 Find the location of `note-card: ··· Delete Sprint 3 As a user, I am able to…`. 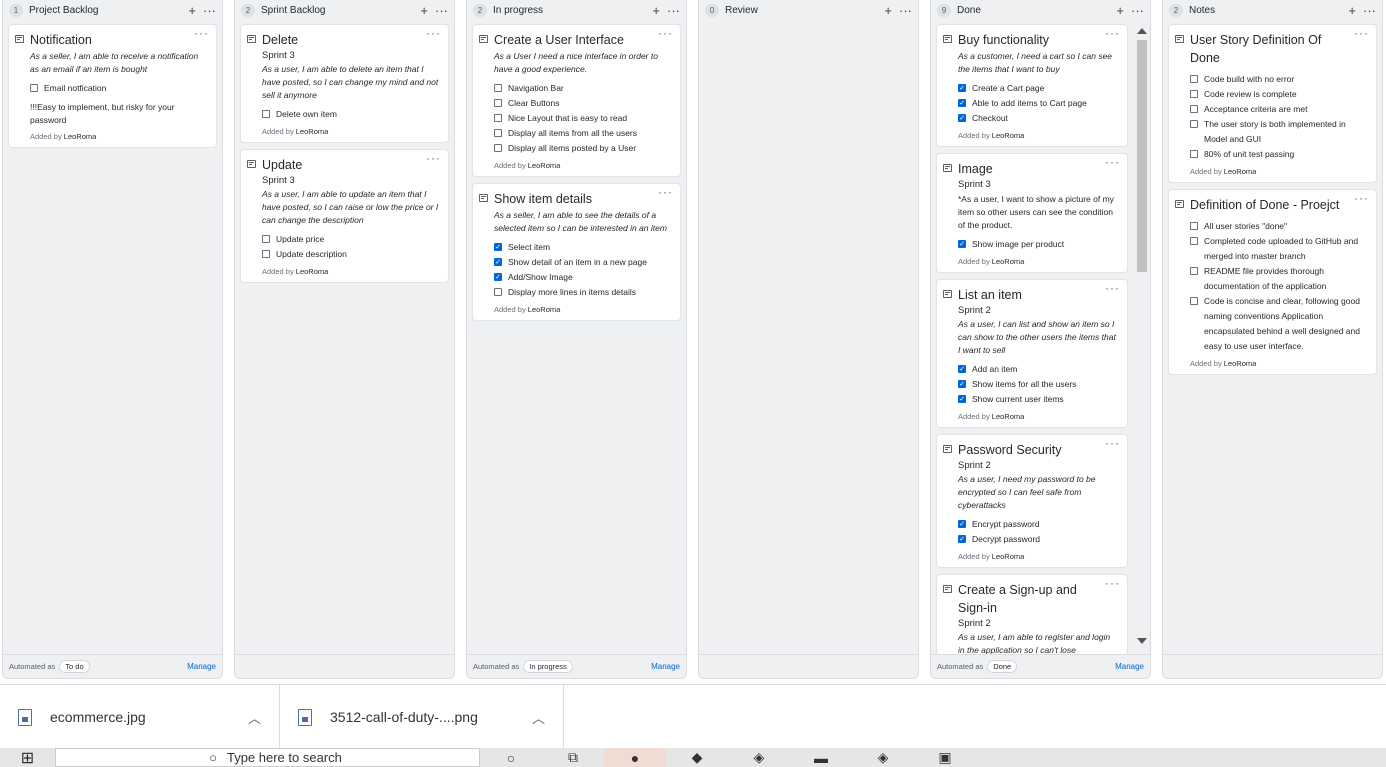

note-card: ··· Delete Sprint 3 As a user, I am able to… is located at coordinates (344, 83).